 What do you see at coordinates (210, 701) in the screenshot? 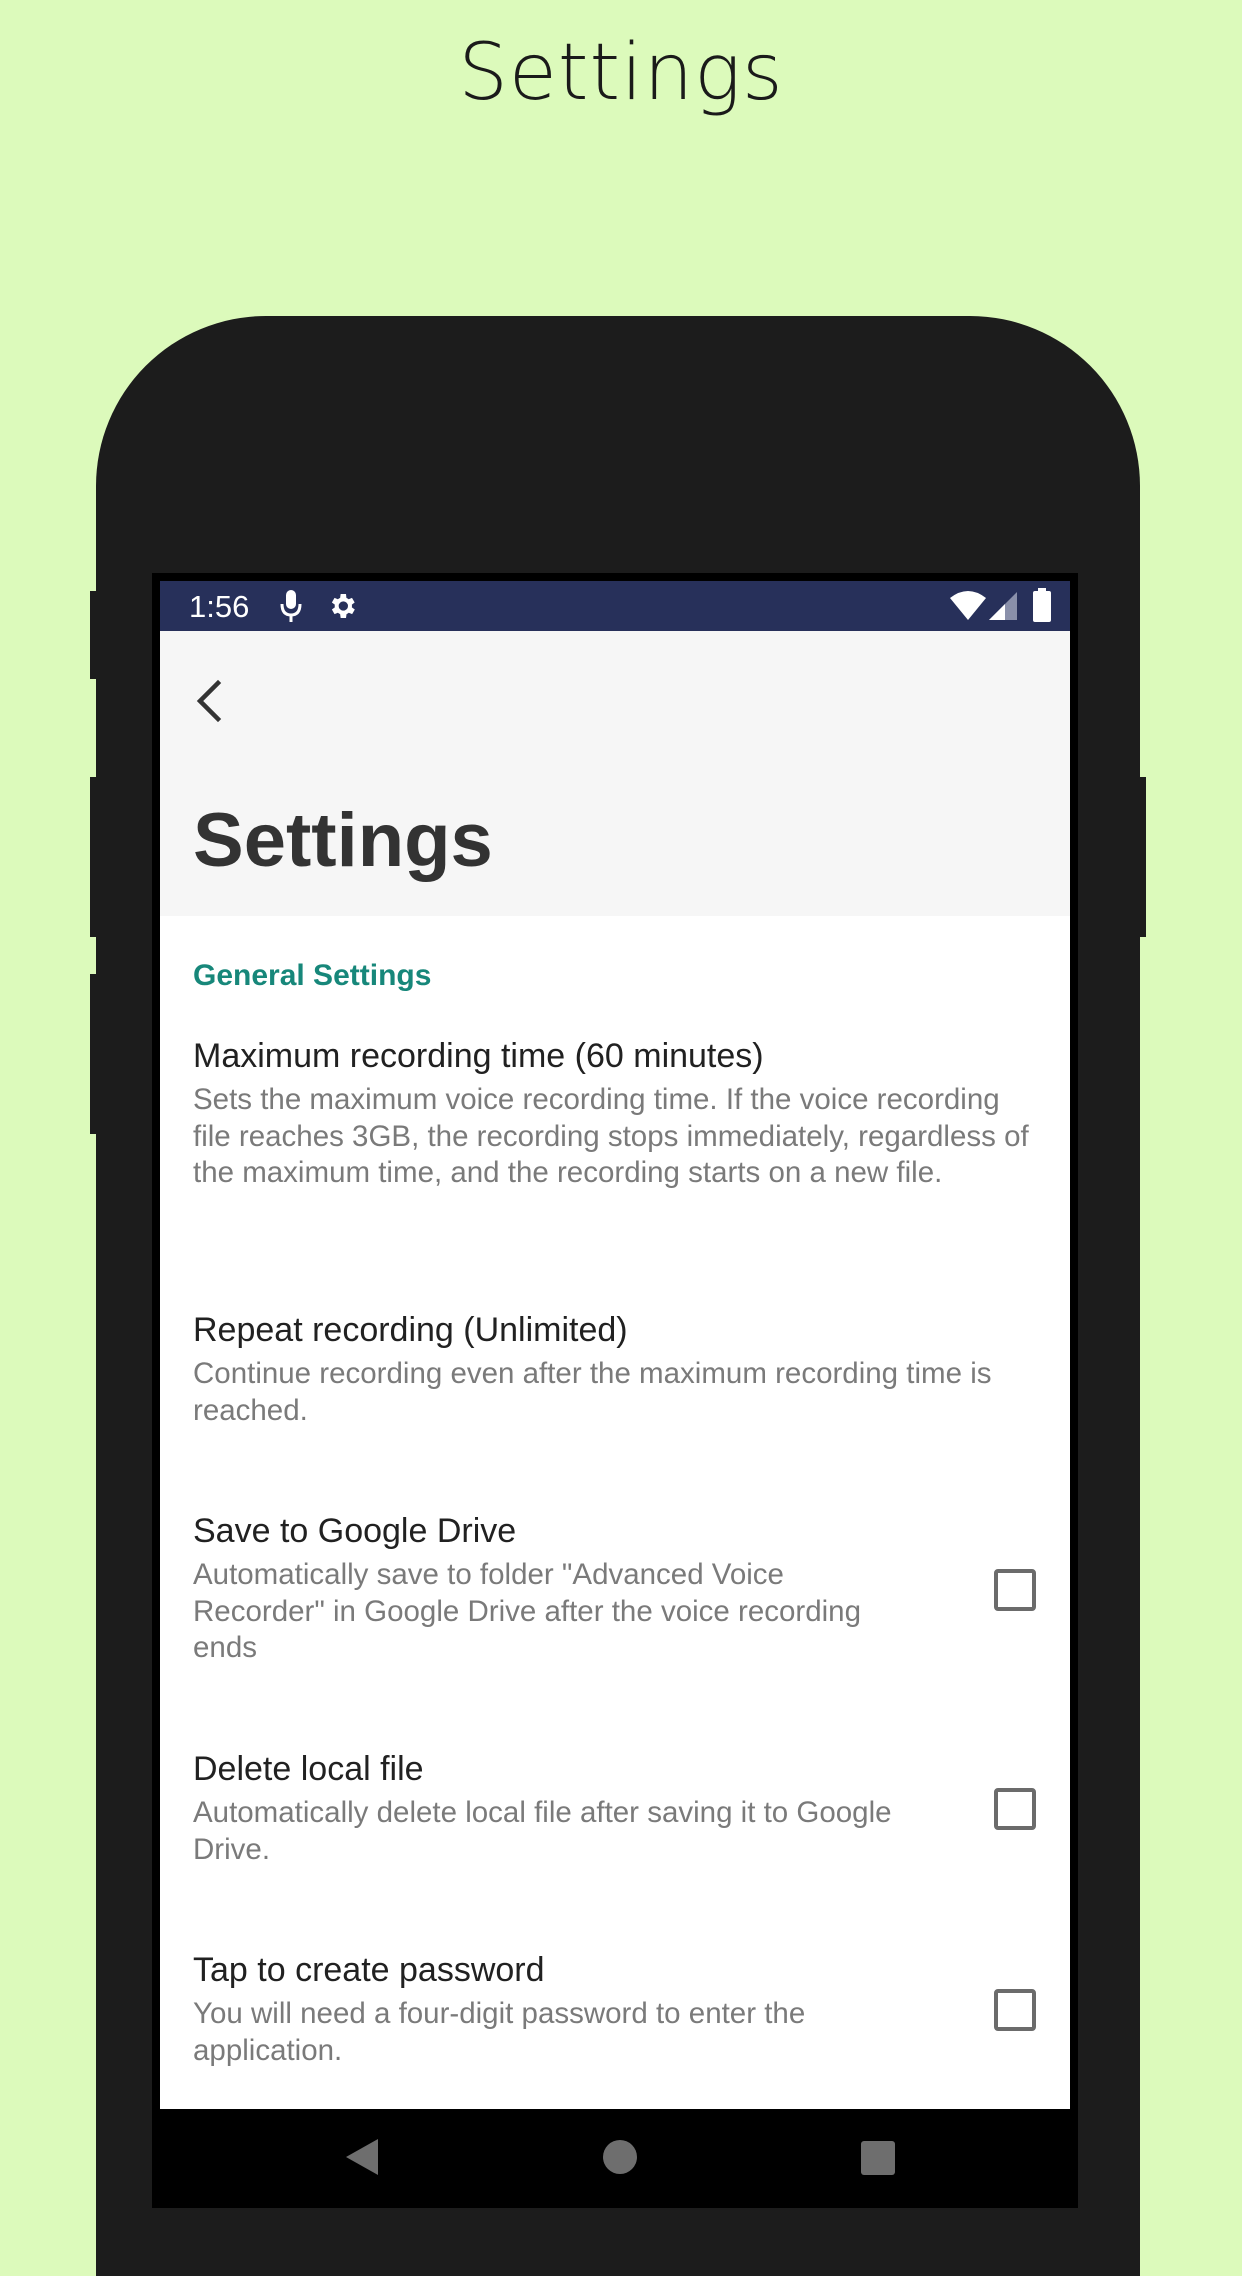
I see `back-arrow-icon` at bounding box center [210, 701].